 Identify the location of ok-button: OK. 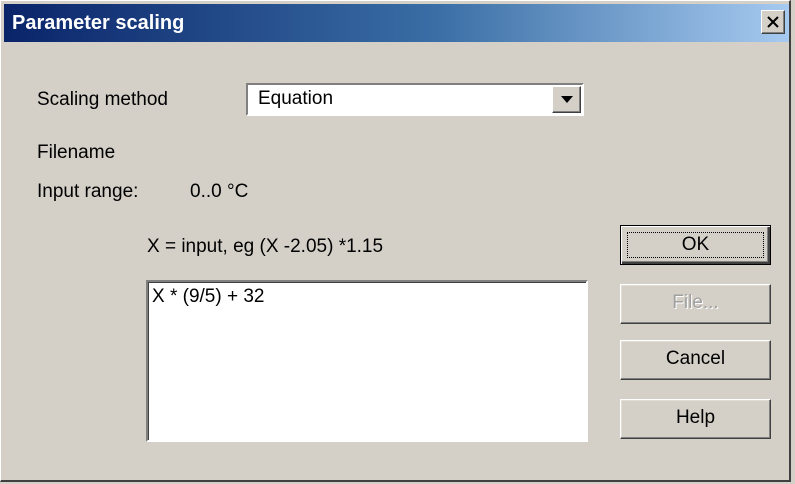
(695, 245).